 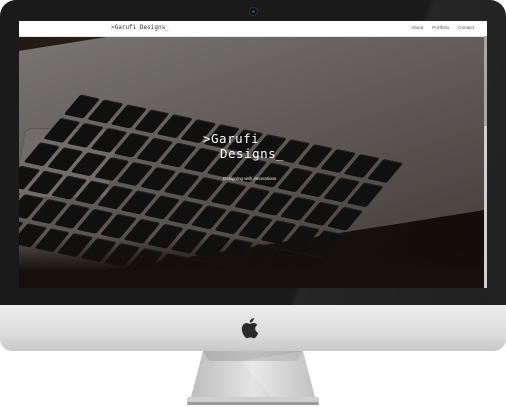 I want to click on nav-link-contact: Contact, so click(x=466, y=27).